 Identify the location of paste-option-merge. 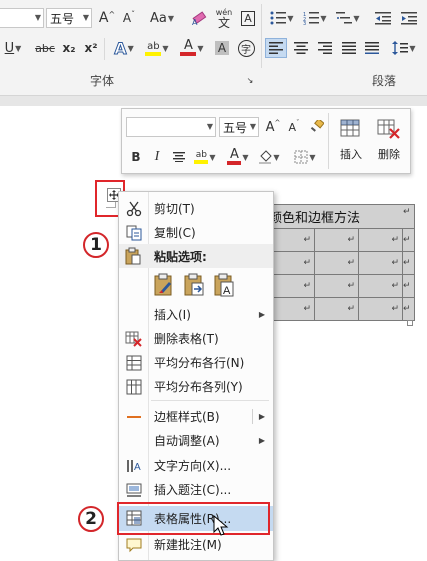
(194, 285).